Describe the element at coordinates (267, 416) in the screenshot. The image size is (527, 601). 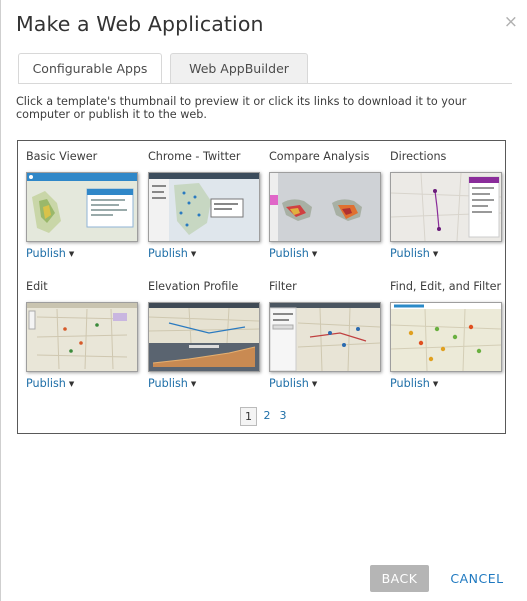
I see `page-2: 2` at that location.